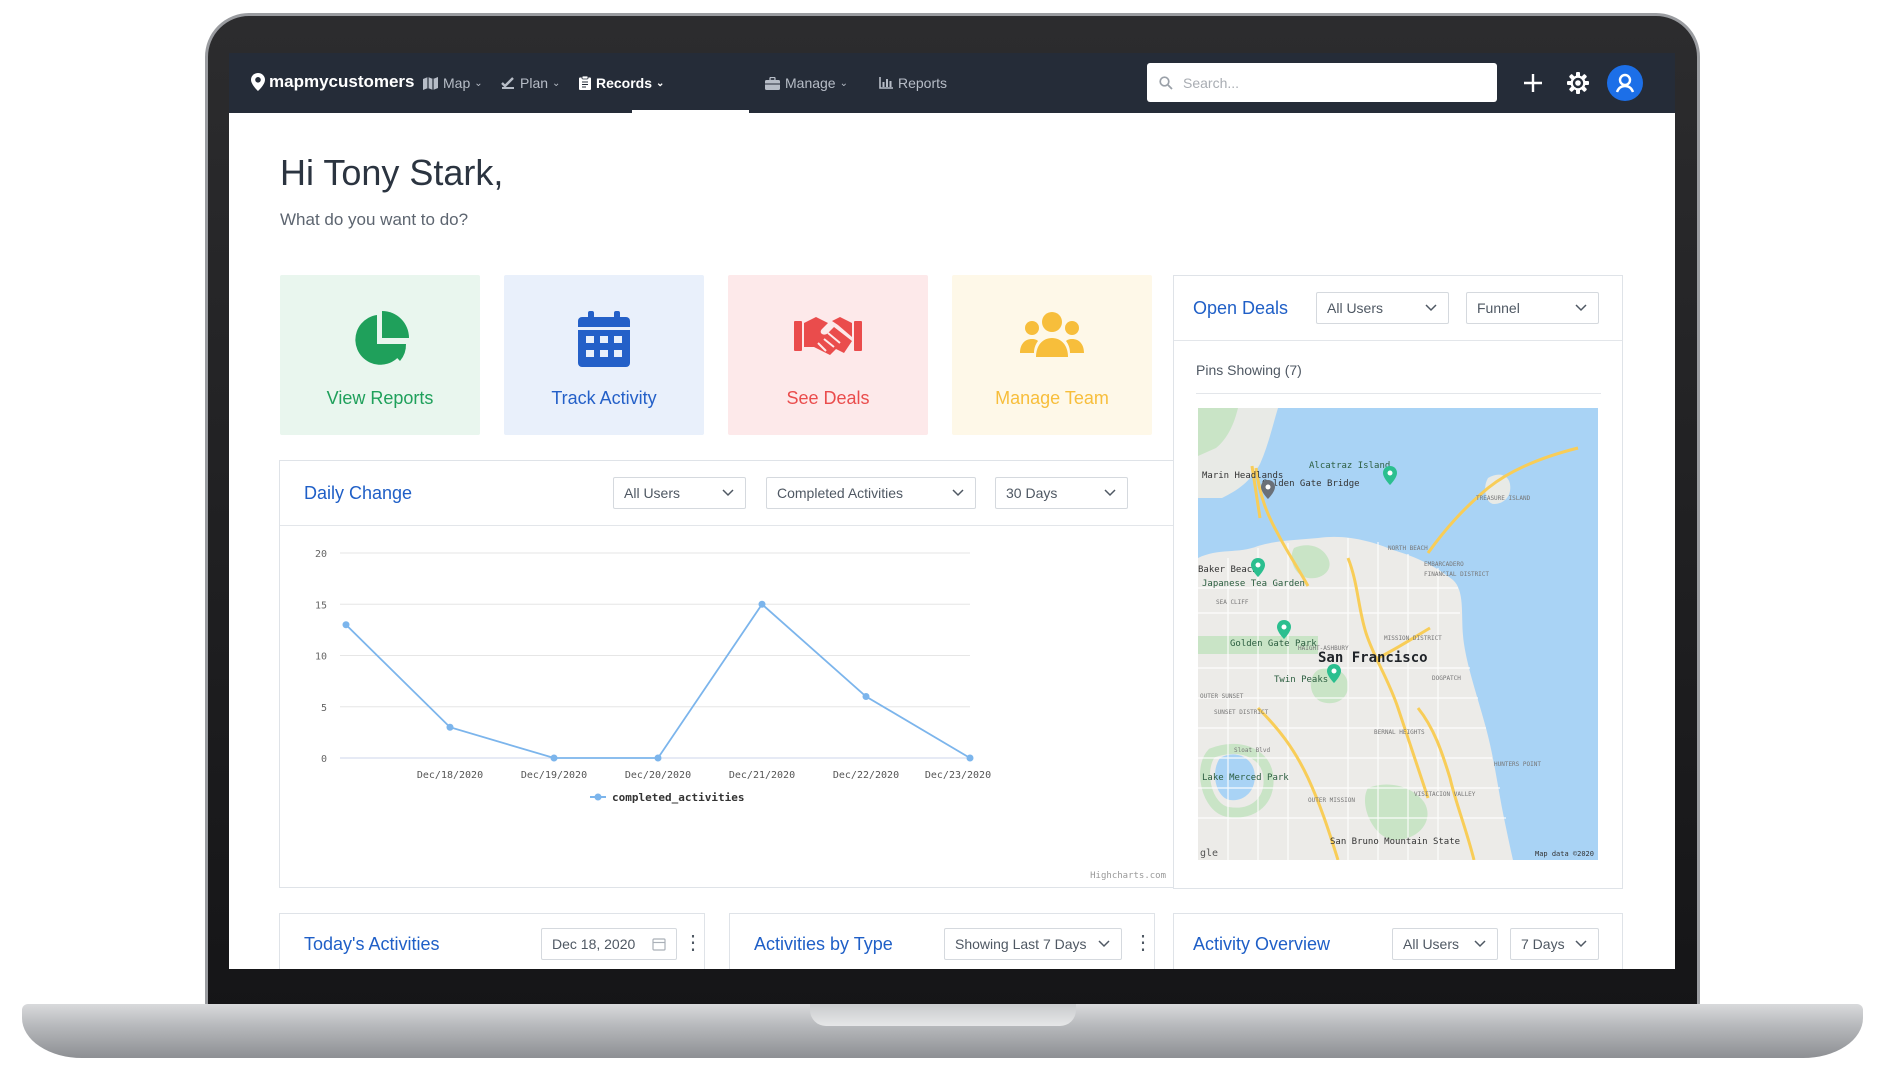  What do you see at coordinates (1445, 794) in the screenshot?
I see `map-label: VISITACION VALLEY` at bounding box center [1445, 794].